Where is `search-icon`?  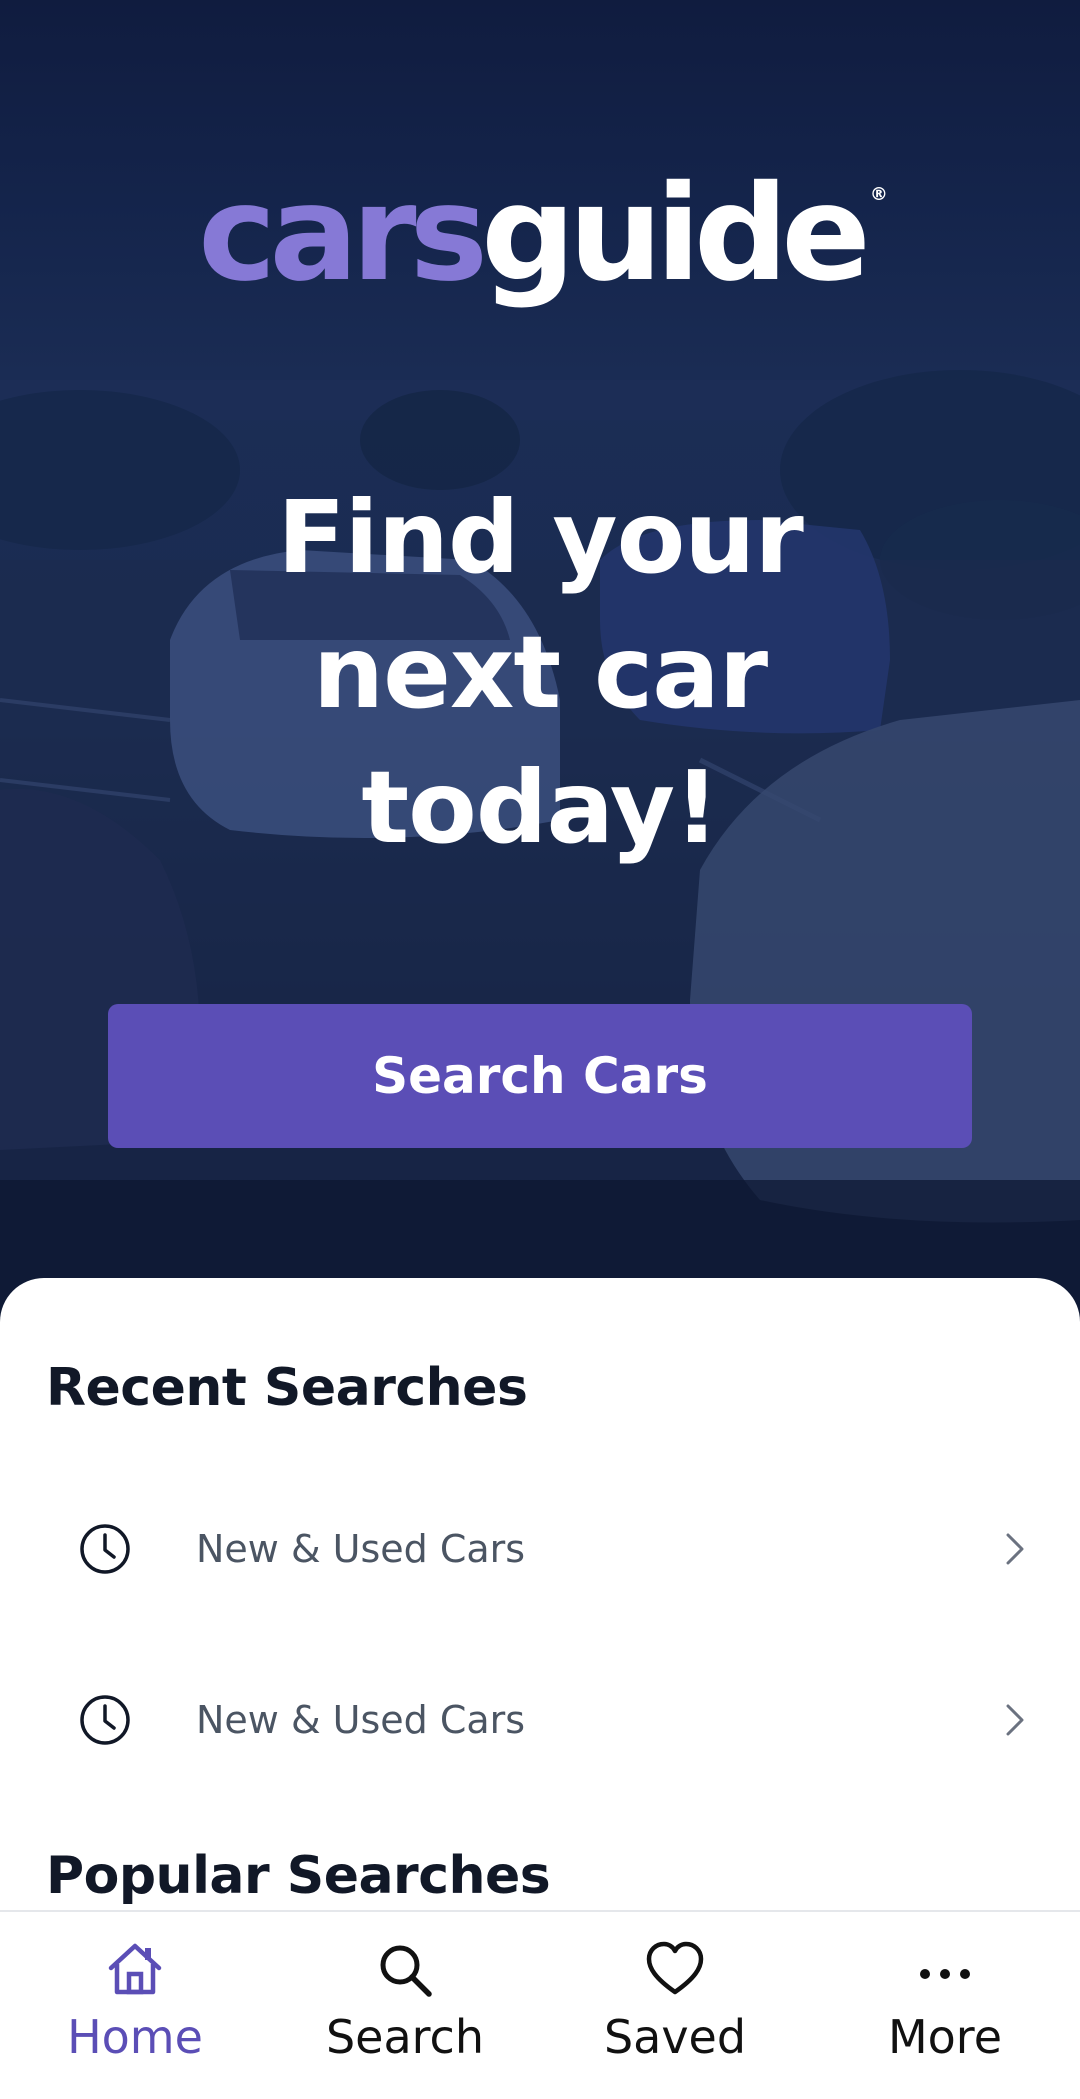
search-icon is located at coordinates (406, 1971).